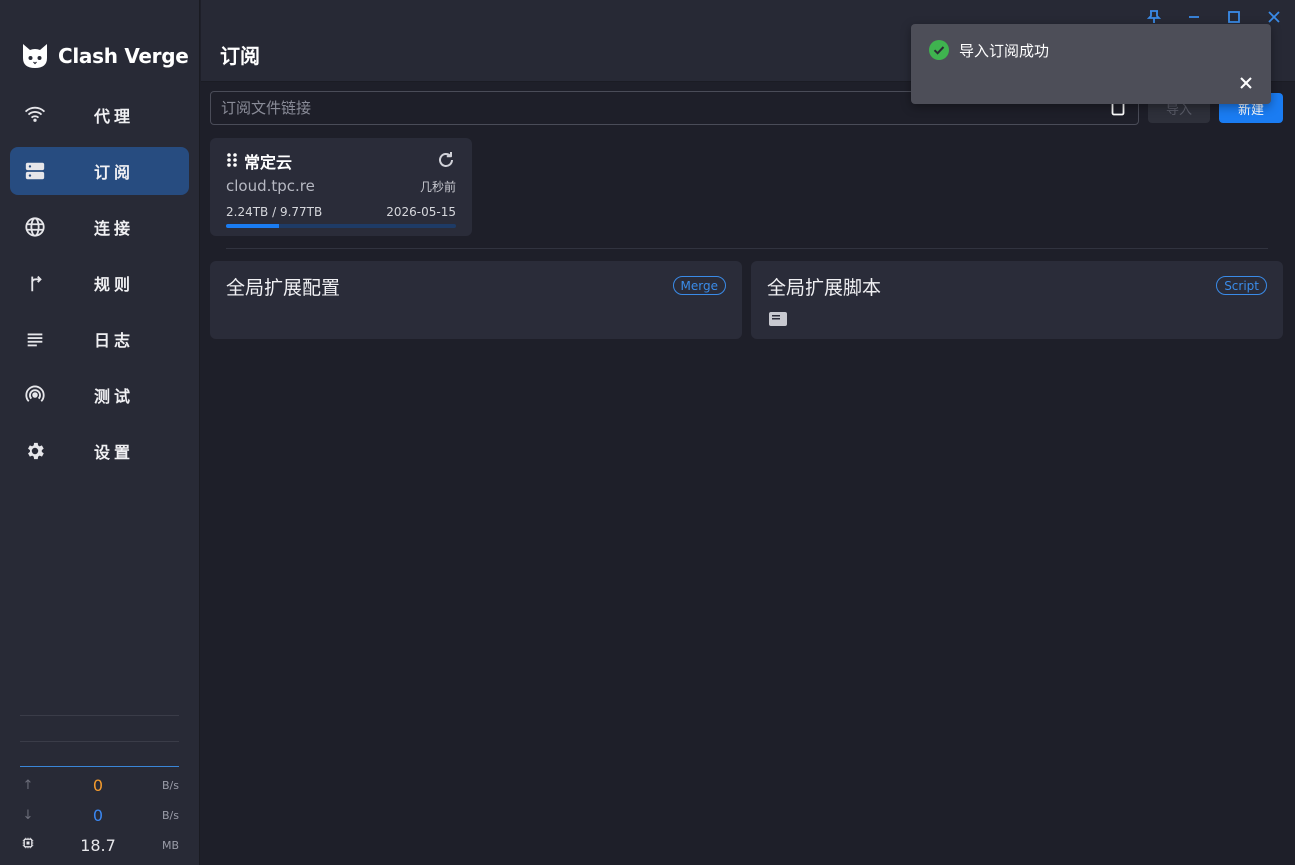 This screenshot has height=865, width=1295. Describe the element at coordinates (114, 396) in the screenshot. I see `sidebar-item-label: 测试` at that location.